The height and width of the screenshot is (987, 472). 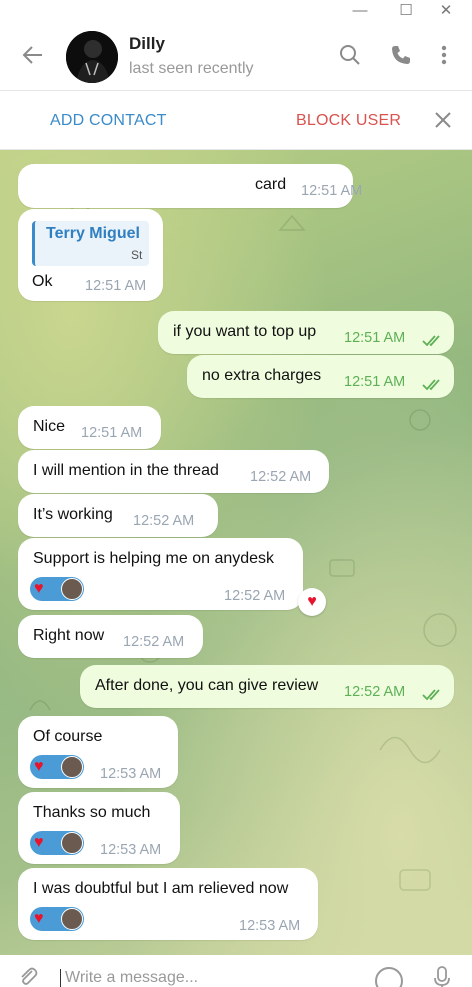 I want to click on reply-preview: Terry Miguel St, so click(x=90, y=243).